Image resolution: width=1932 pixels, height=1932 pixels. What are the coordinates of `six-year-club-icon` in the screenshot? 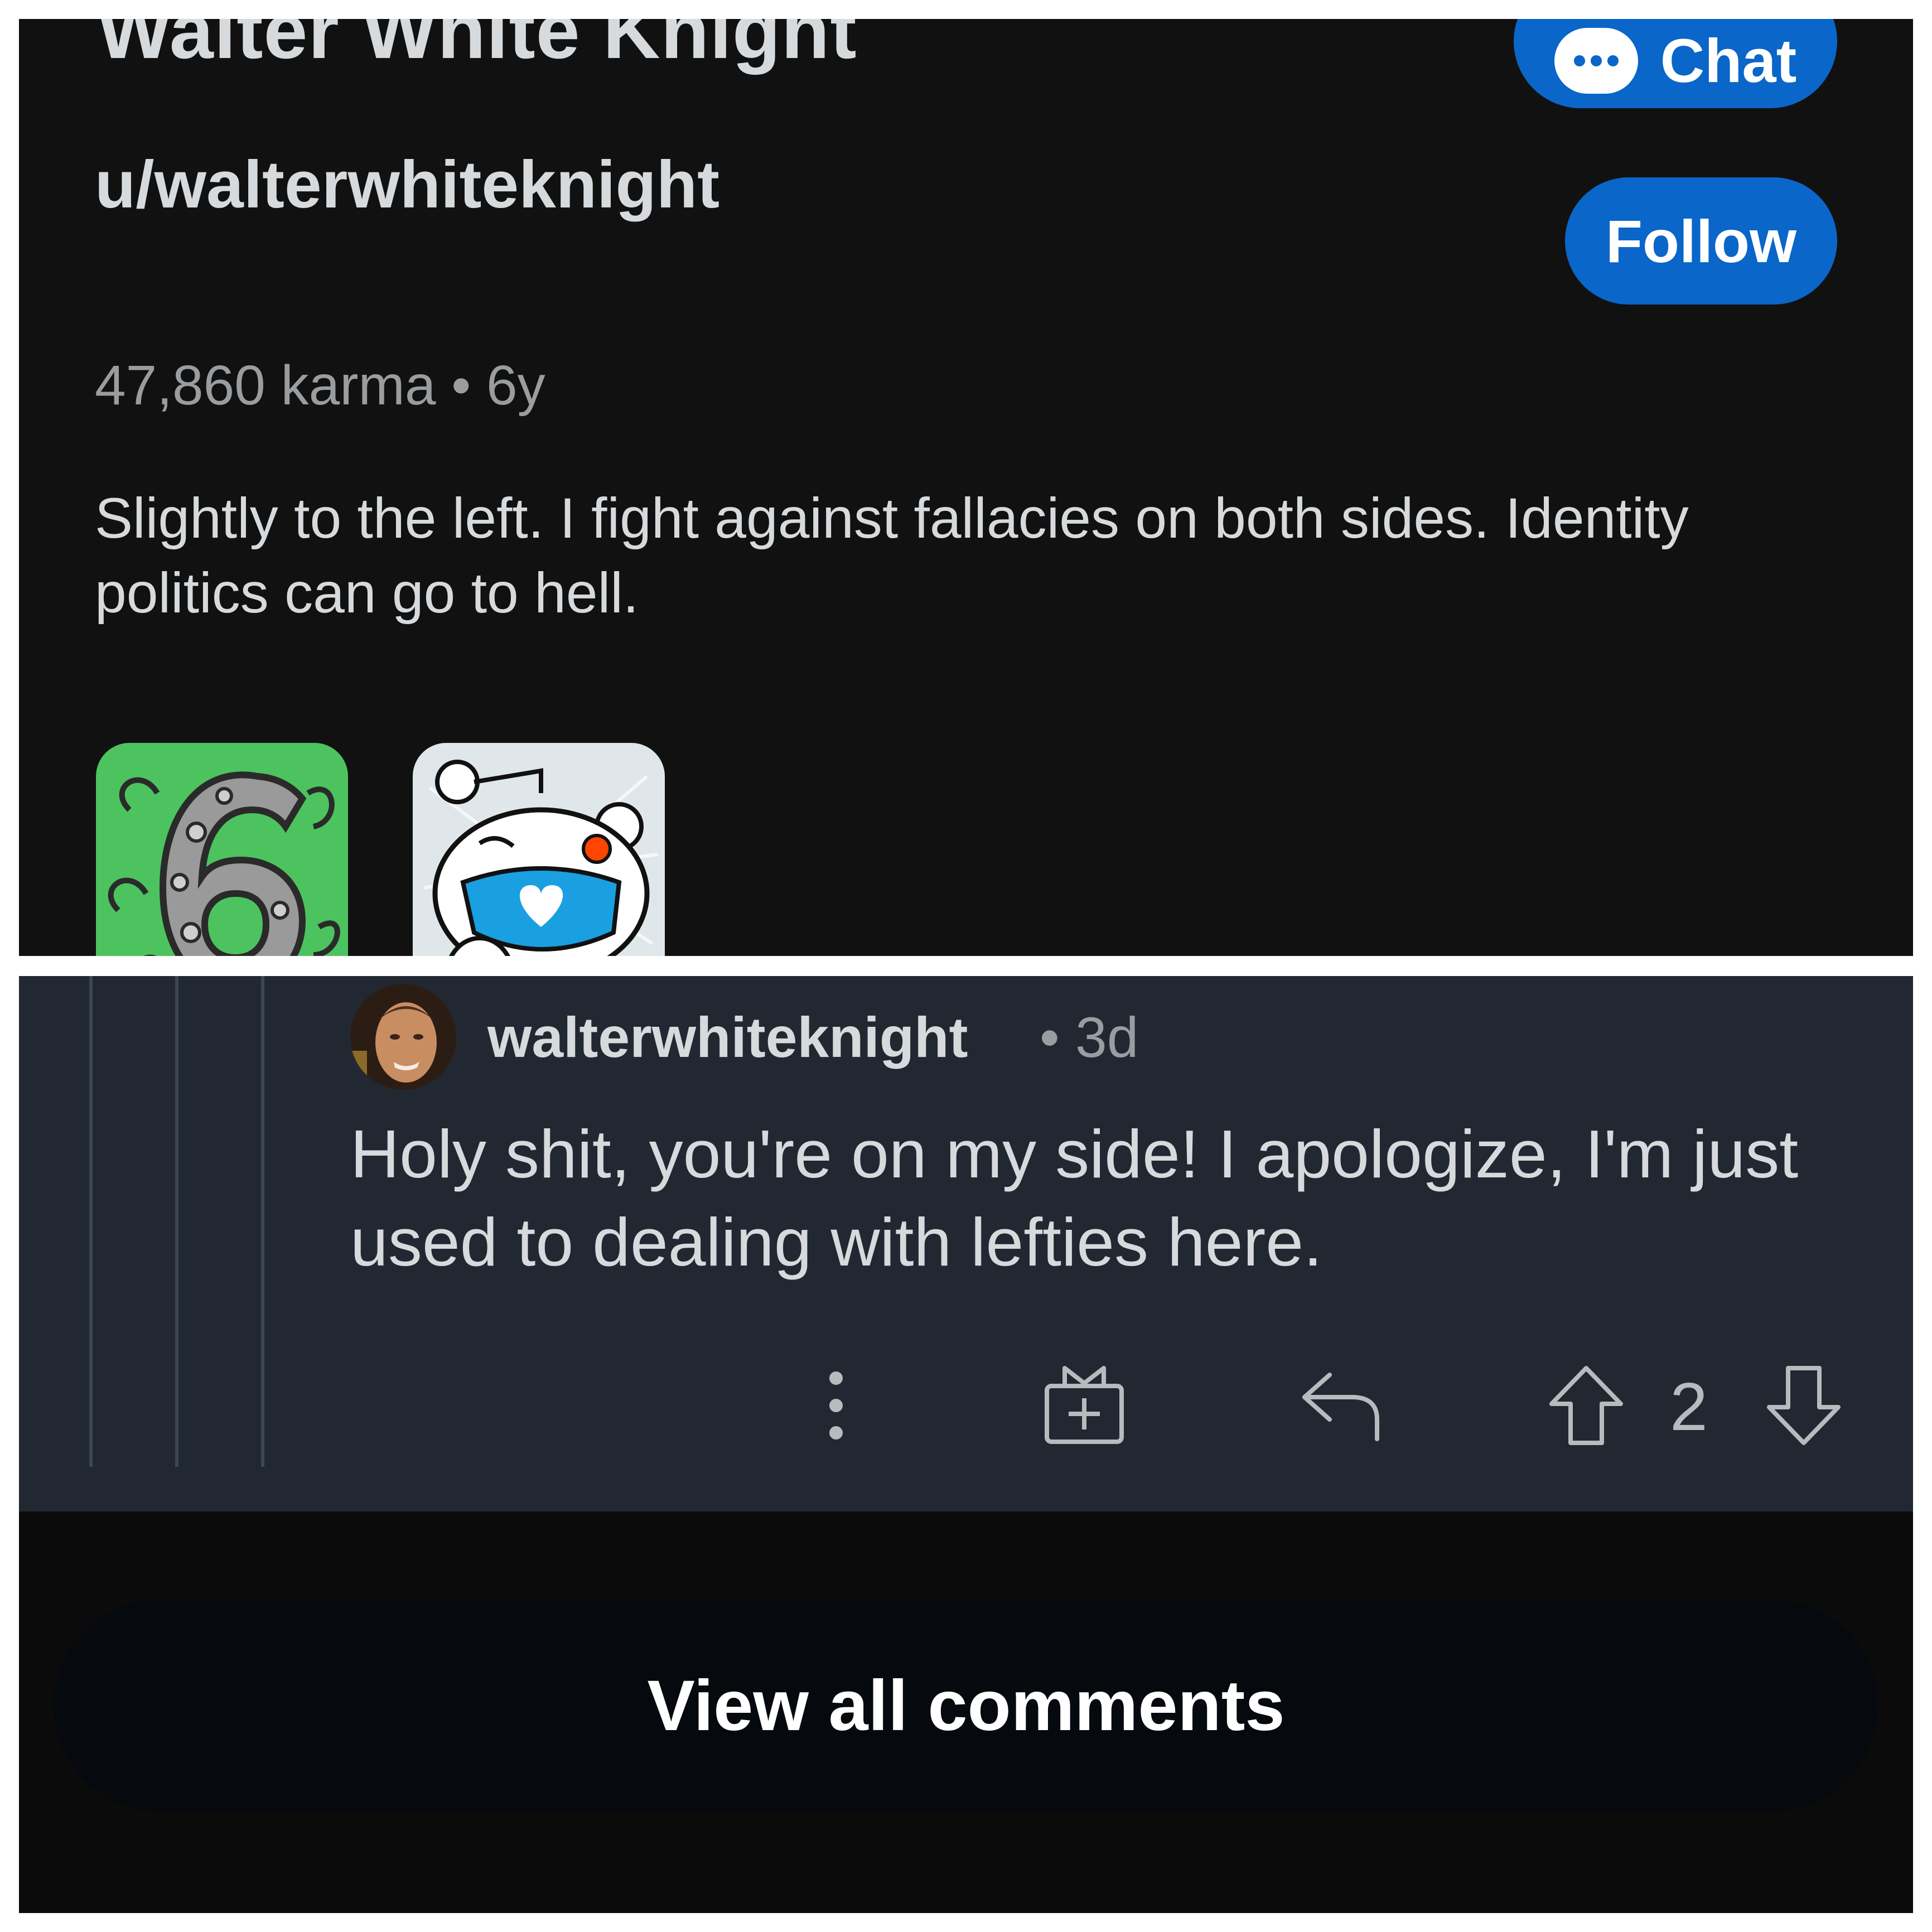 It's located at (222, 849).